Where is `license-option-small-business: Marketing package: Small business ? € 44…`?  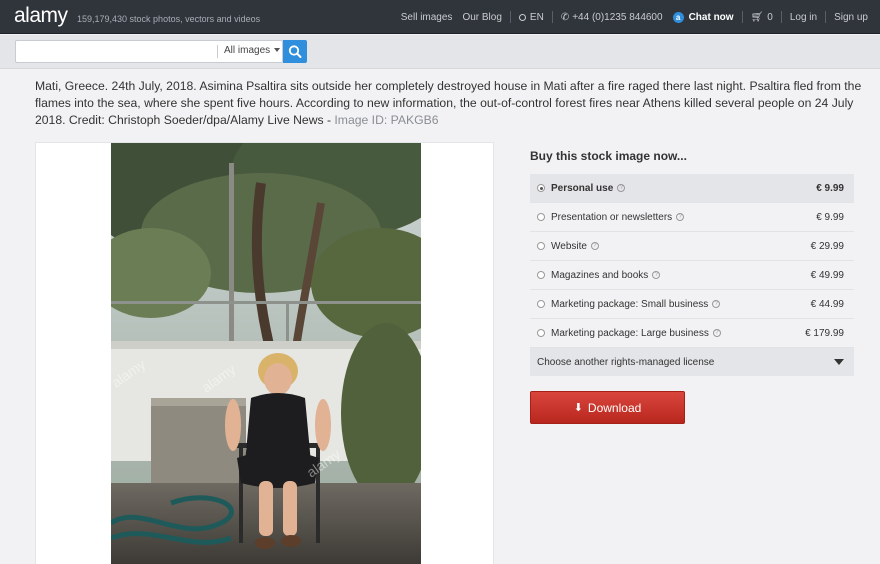 license-option-small-business: Marketing package: Small business ? € 44… is located at coordinates (692, 304).